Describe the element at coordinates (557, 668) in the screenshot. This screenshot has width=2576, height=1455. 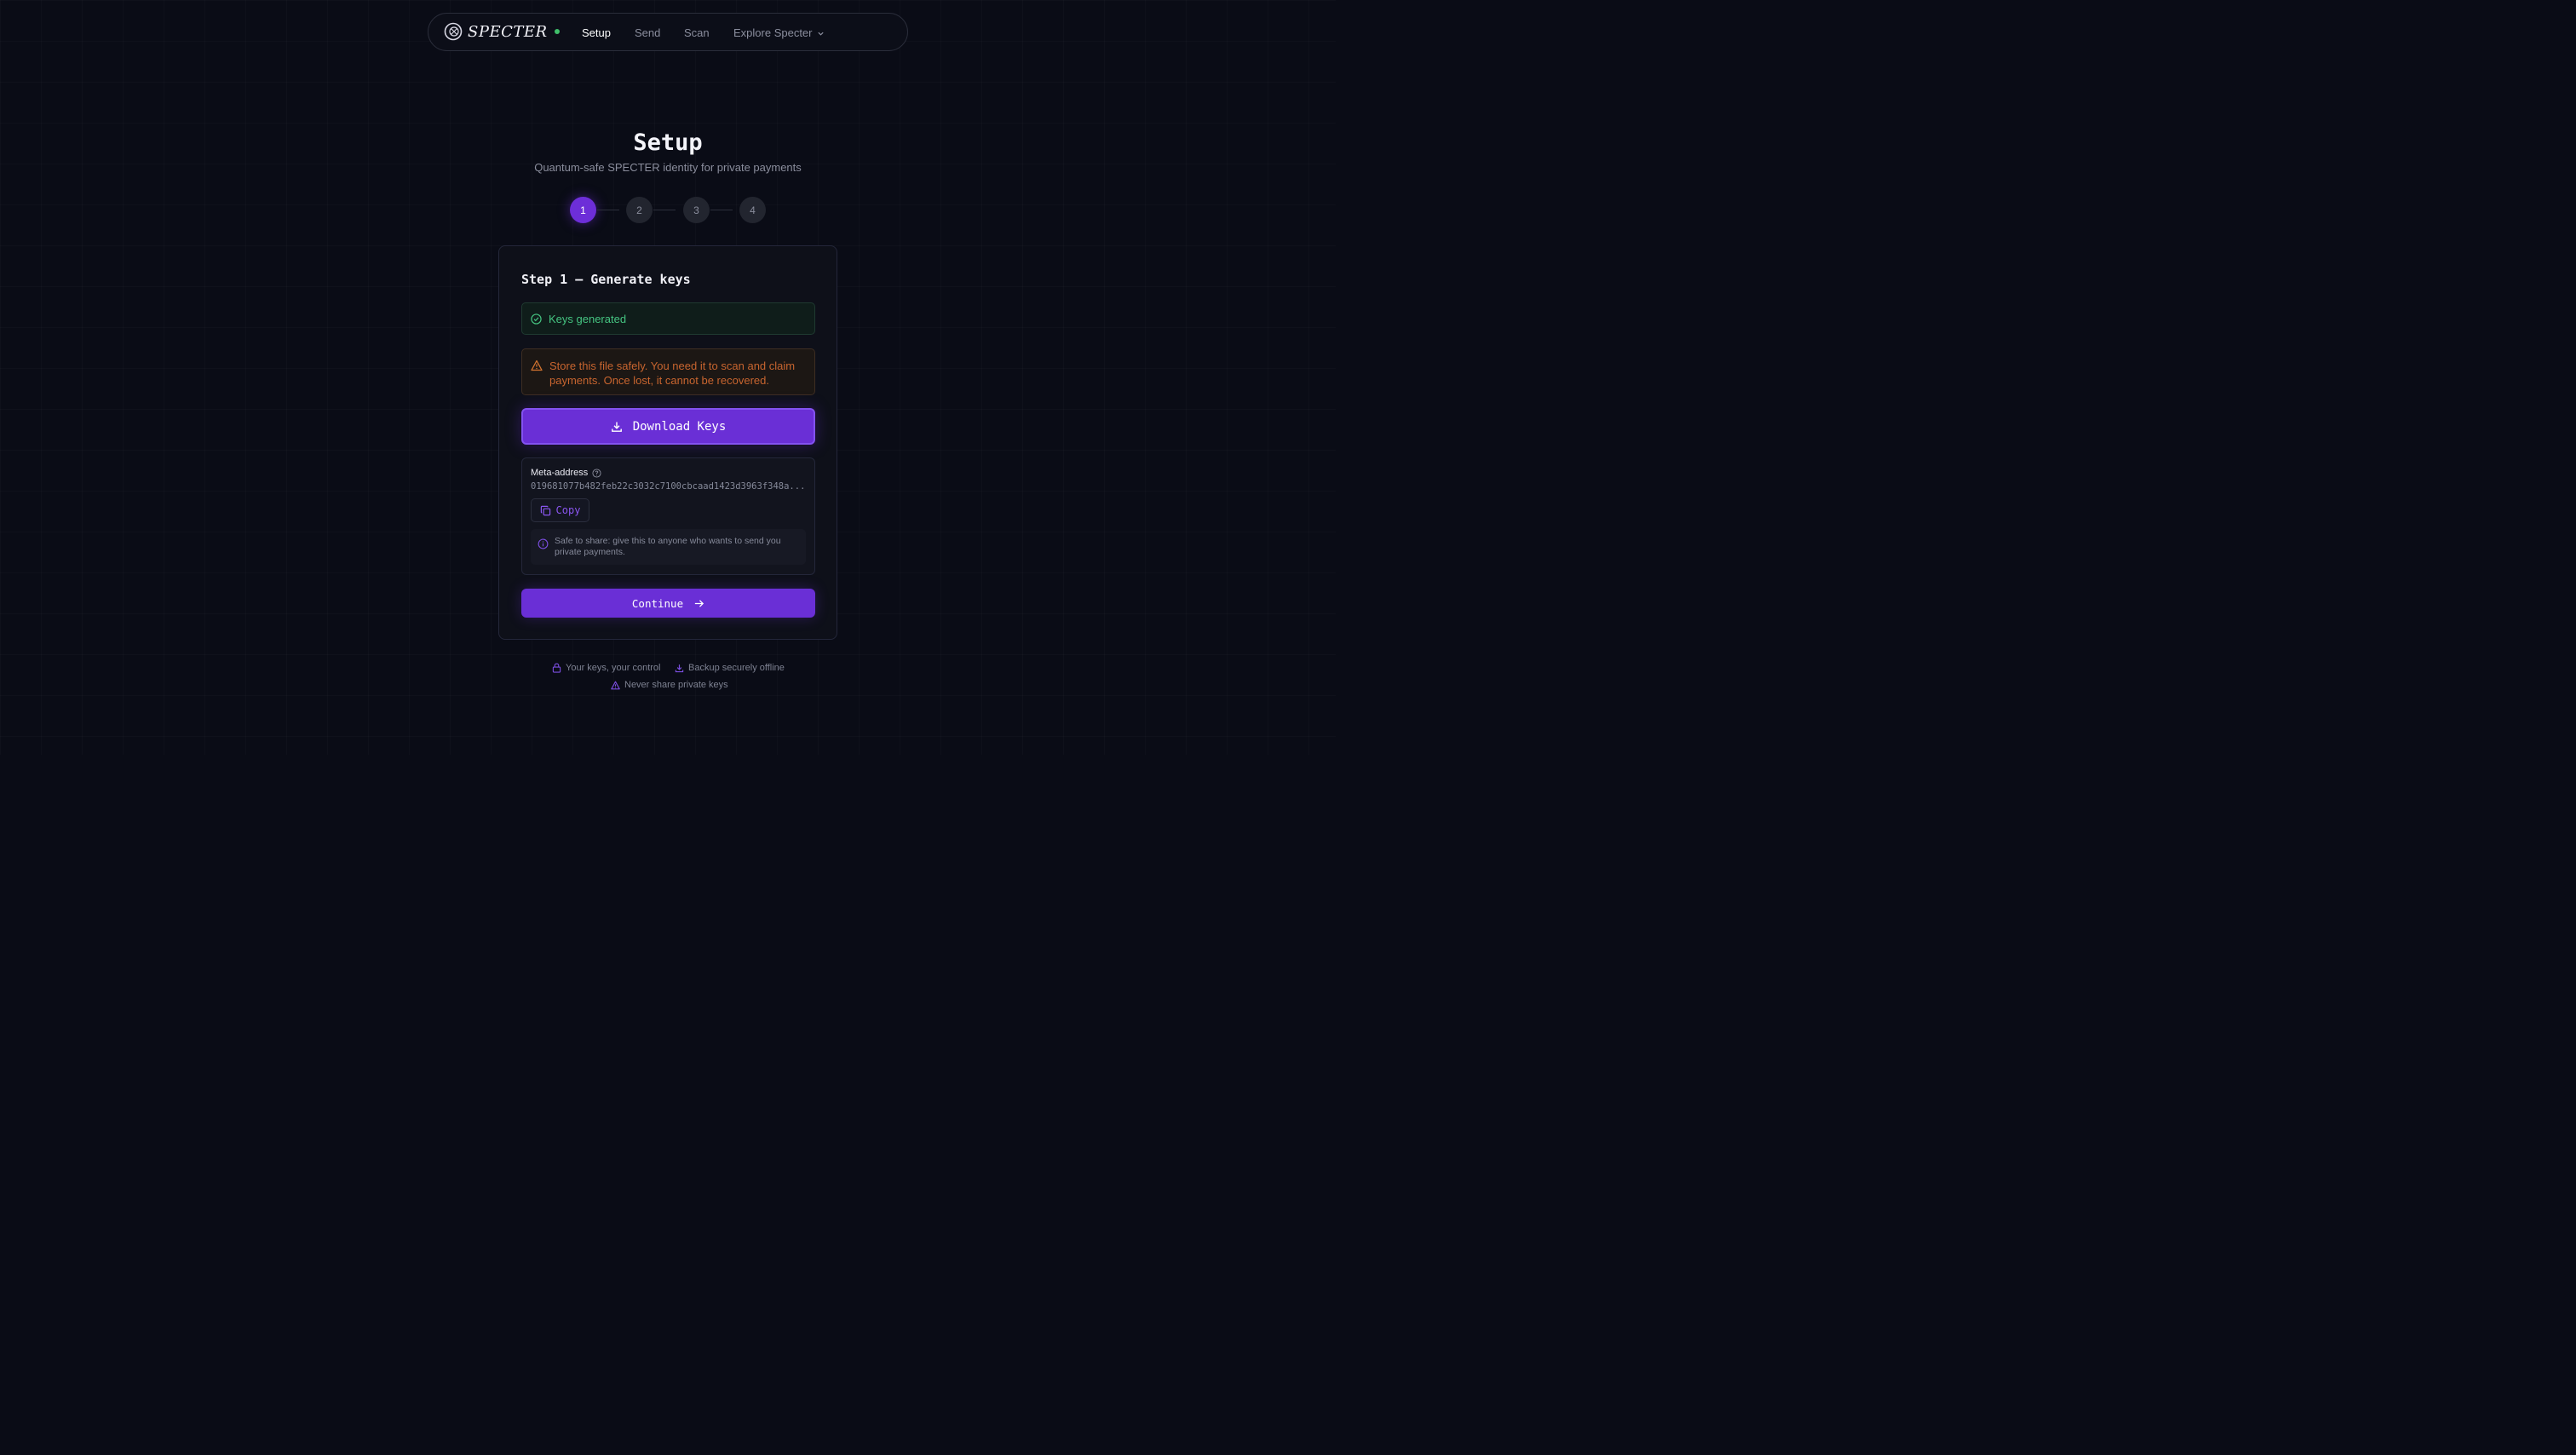
I see `lock-icon` at that location.